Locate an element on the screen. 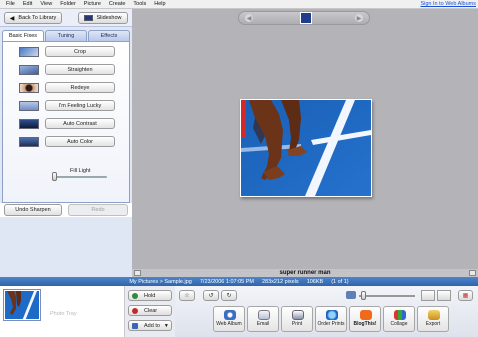 This screenshot has width=478, height=337. main-photo is located at coordinates (306, 148).